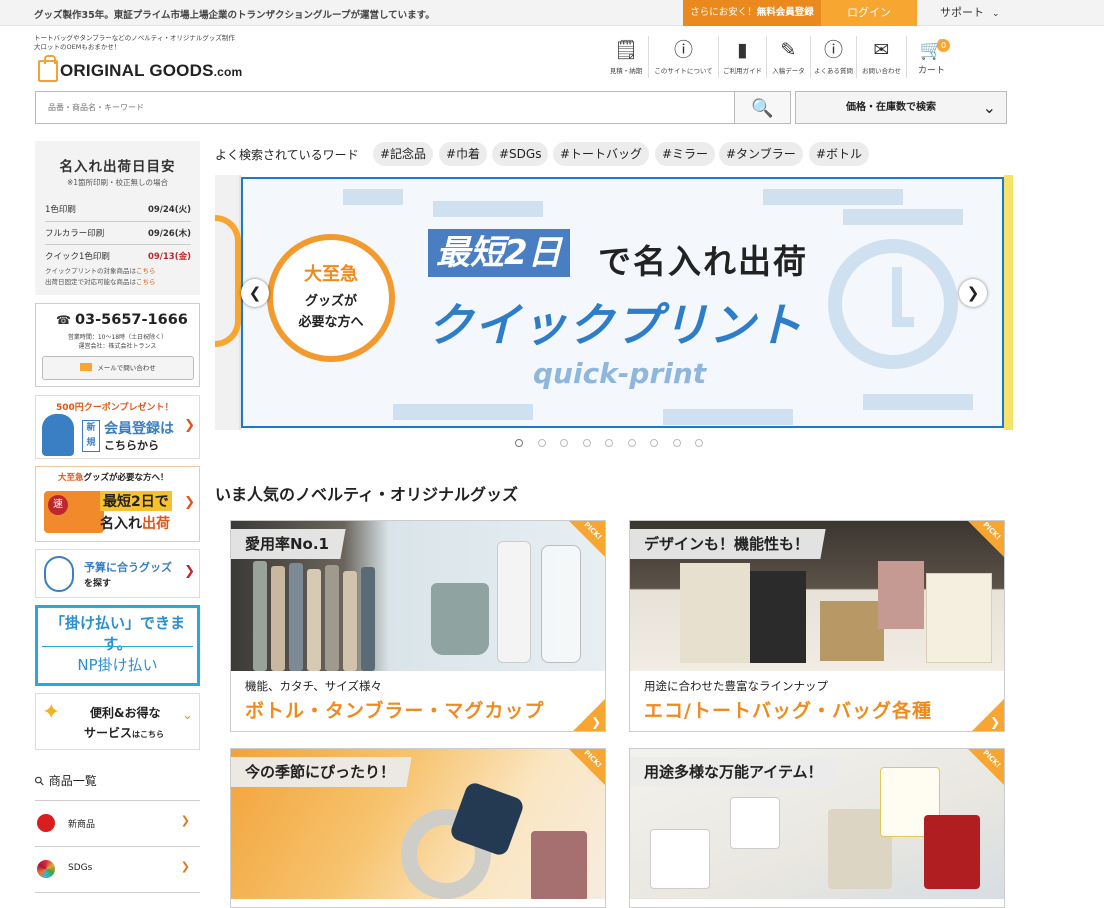  I want to click on table-row: クイック1色印刷 09/13(金), so click(118, 255).